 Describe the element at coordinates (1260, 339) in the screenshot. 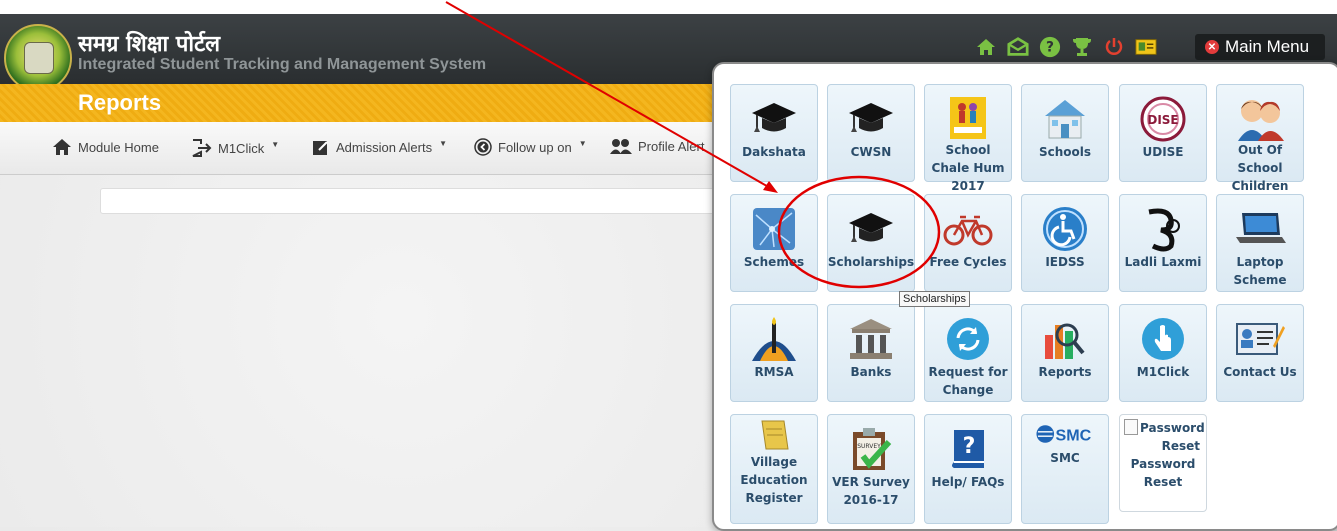

I see `contact-card-icon` at that location.